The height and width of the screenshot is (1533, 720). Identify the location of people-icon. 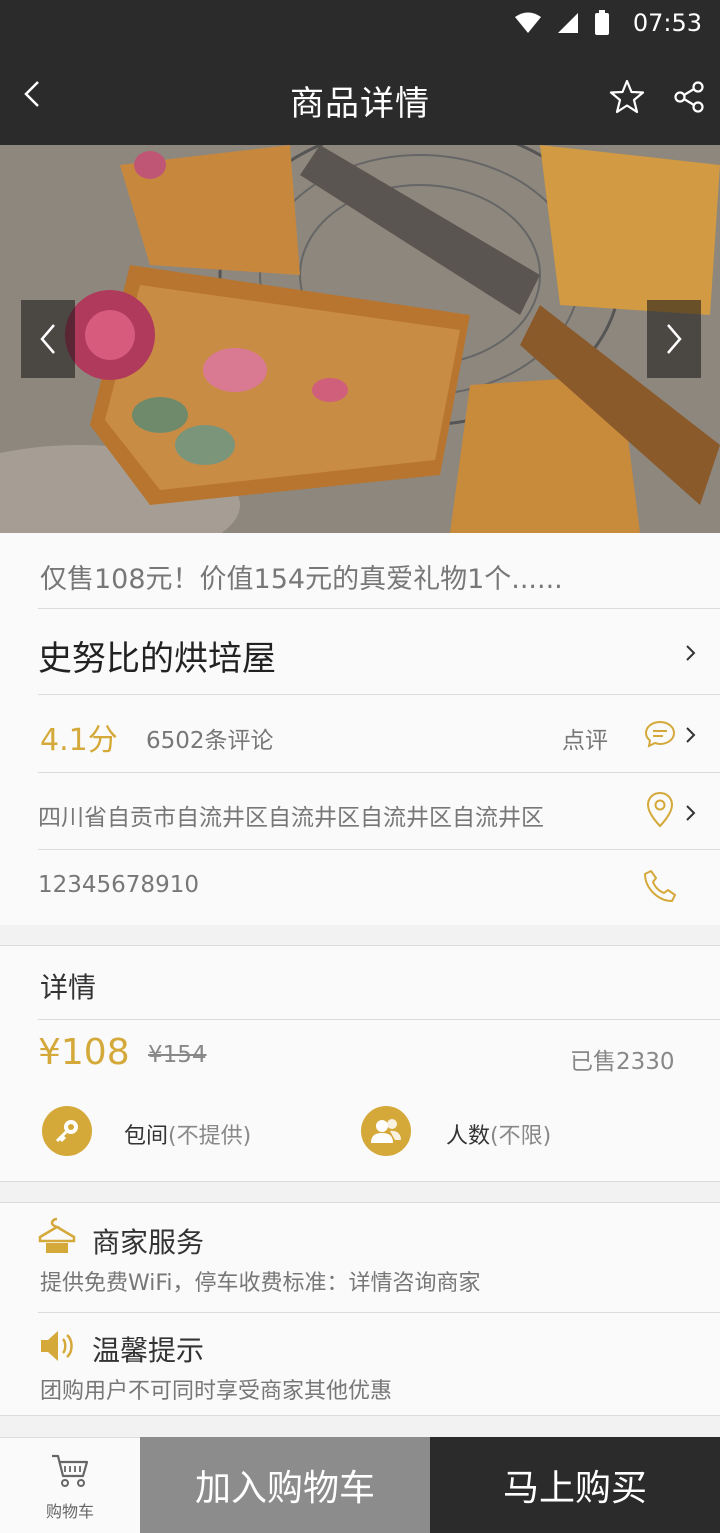
(386, 1131).